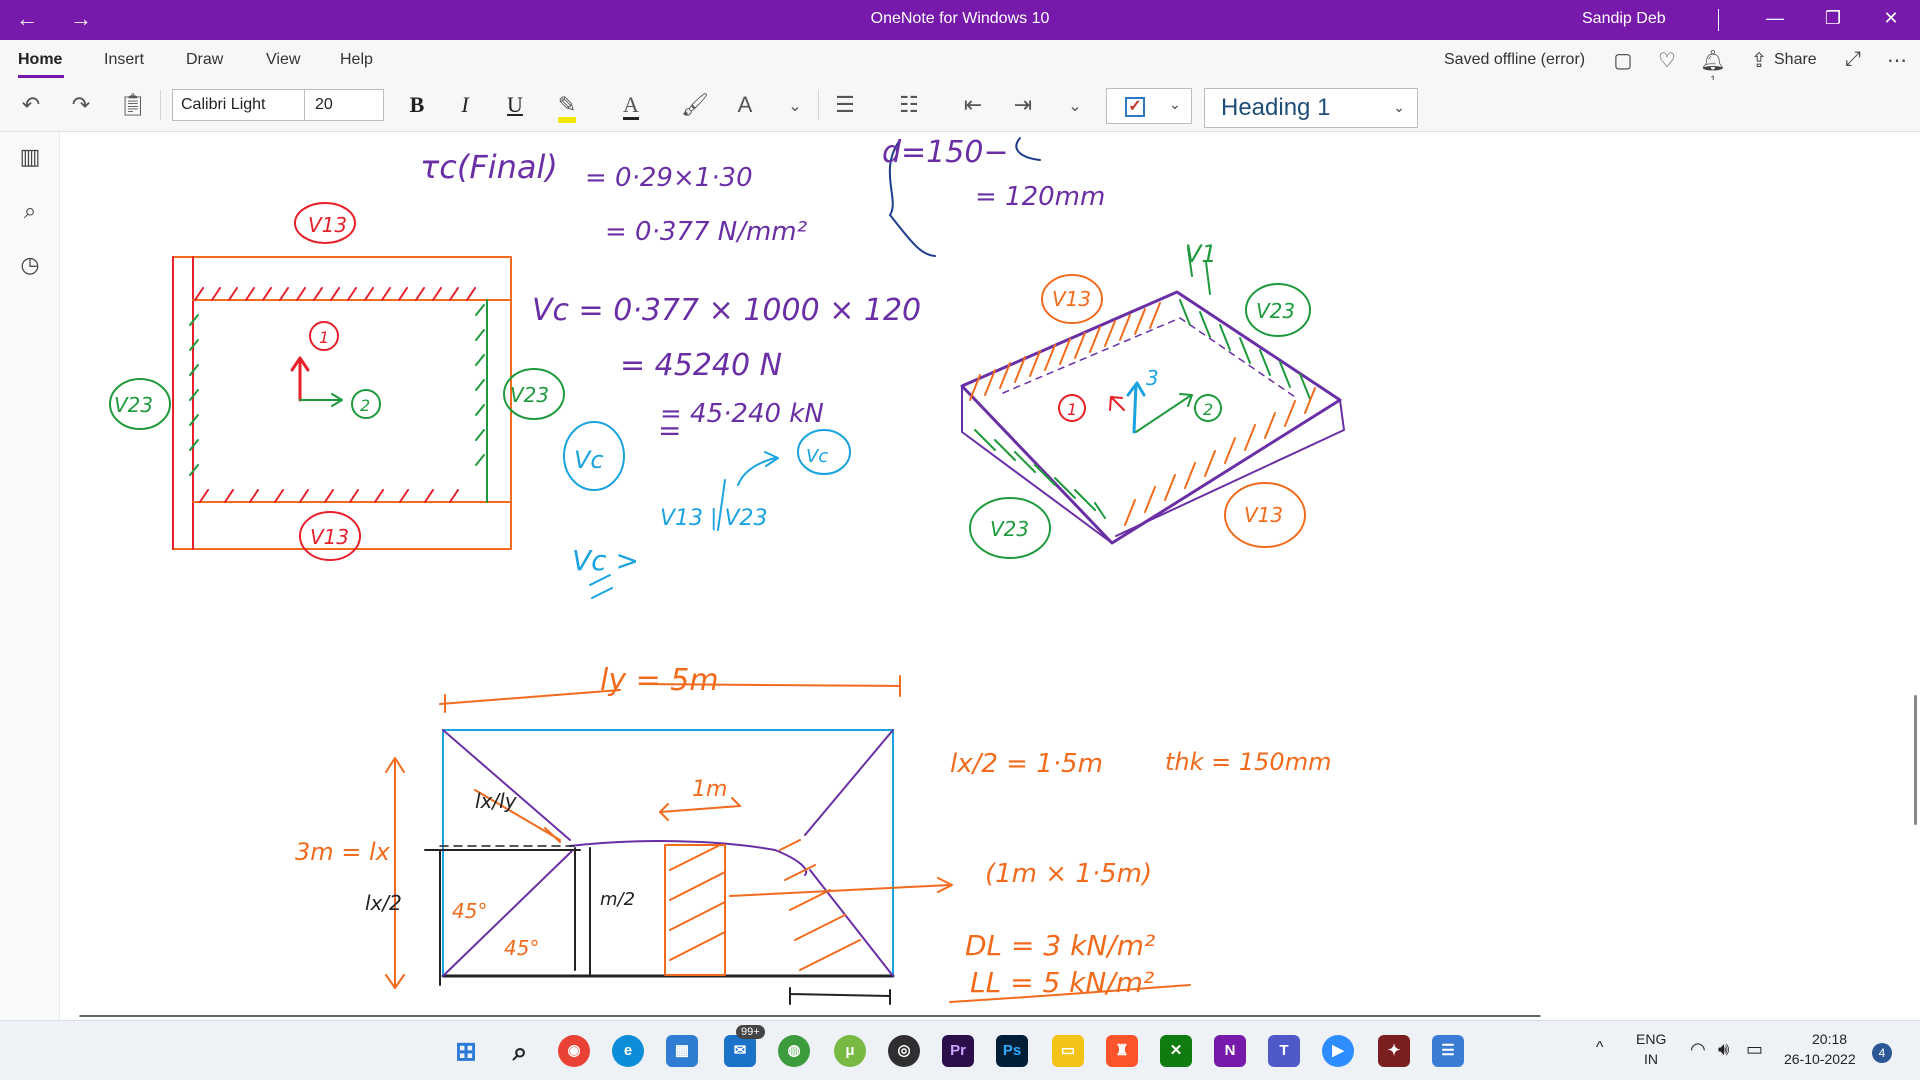 The height and width of the screenshot is (1080, 1920). Describe the element at coordinates (283, 60) in the screenshot. I see `tab-view: View` at that location.